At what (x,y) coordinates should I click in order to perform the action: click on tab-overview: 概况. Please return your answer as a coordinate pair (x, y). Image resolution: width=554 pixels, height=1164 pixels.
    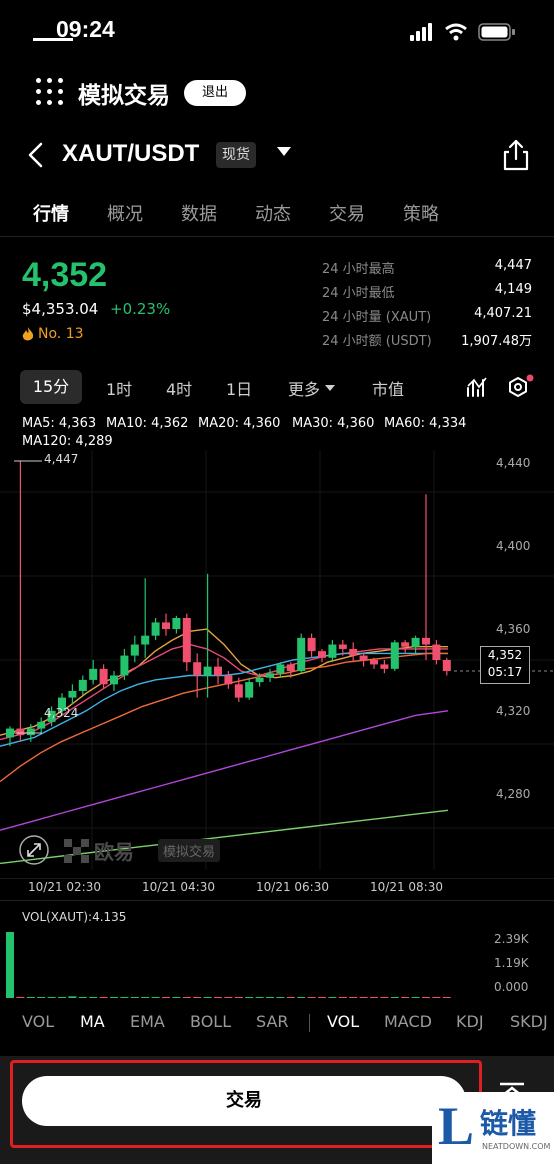
    Looking at the image, I should click on (125, 213).